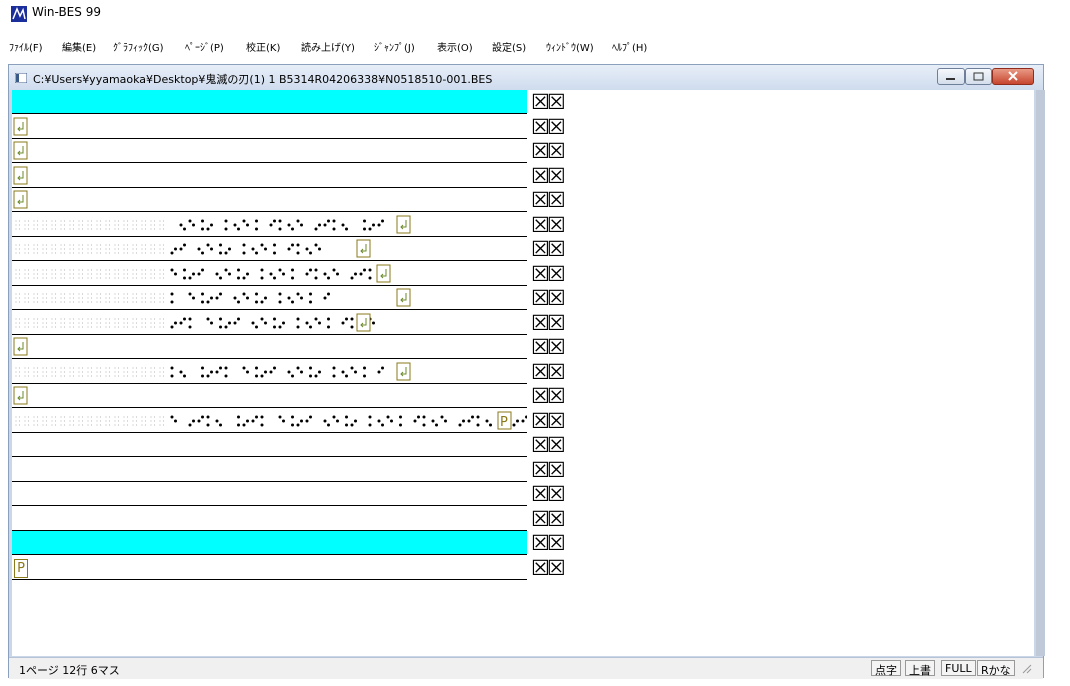 This screenshot has width=1070, height=686. Describe the element at coordinates (19, 14) in the screenshot. I see `app-icon` at that location.